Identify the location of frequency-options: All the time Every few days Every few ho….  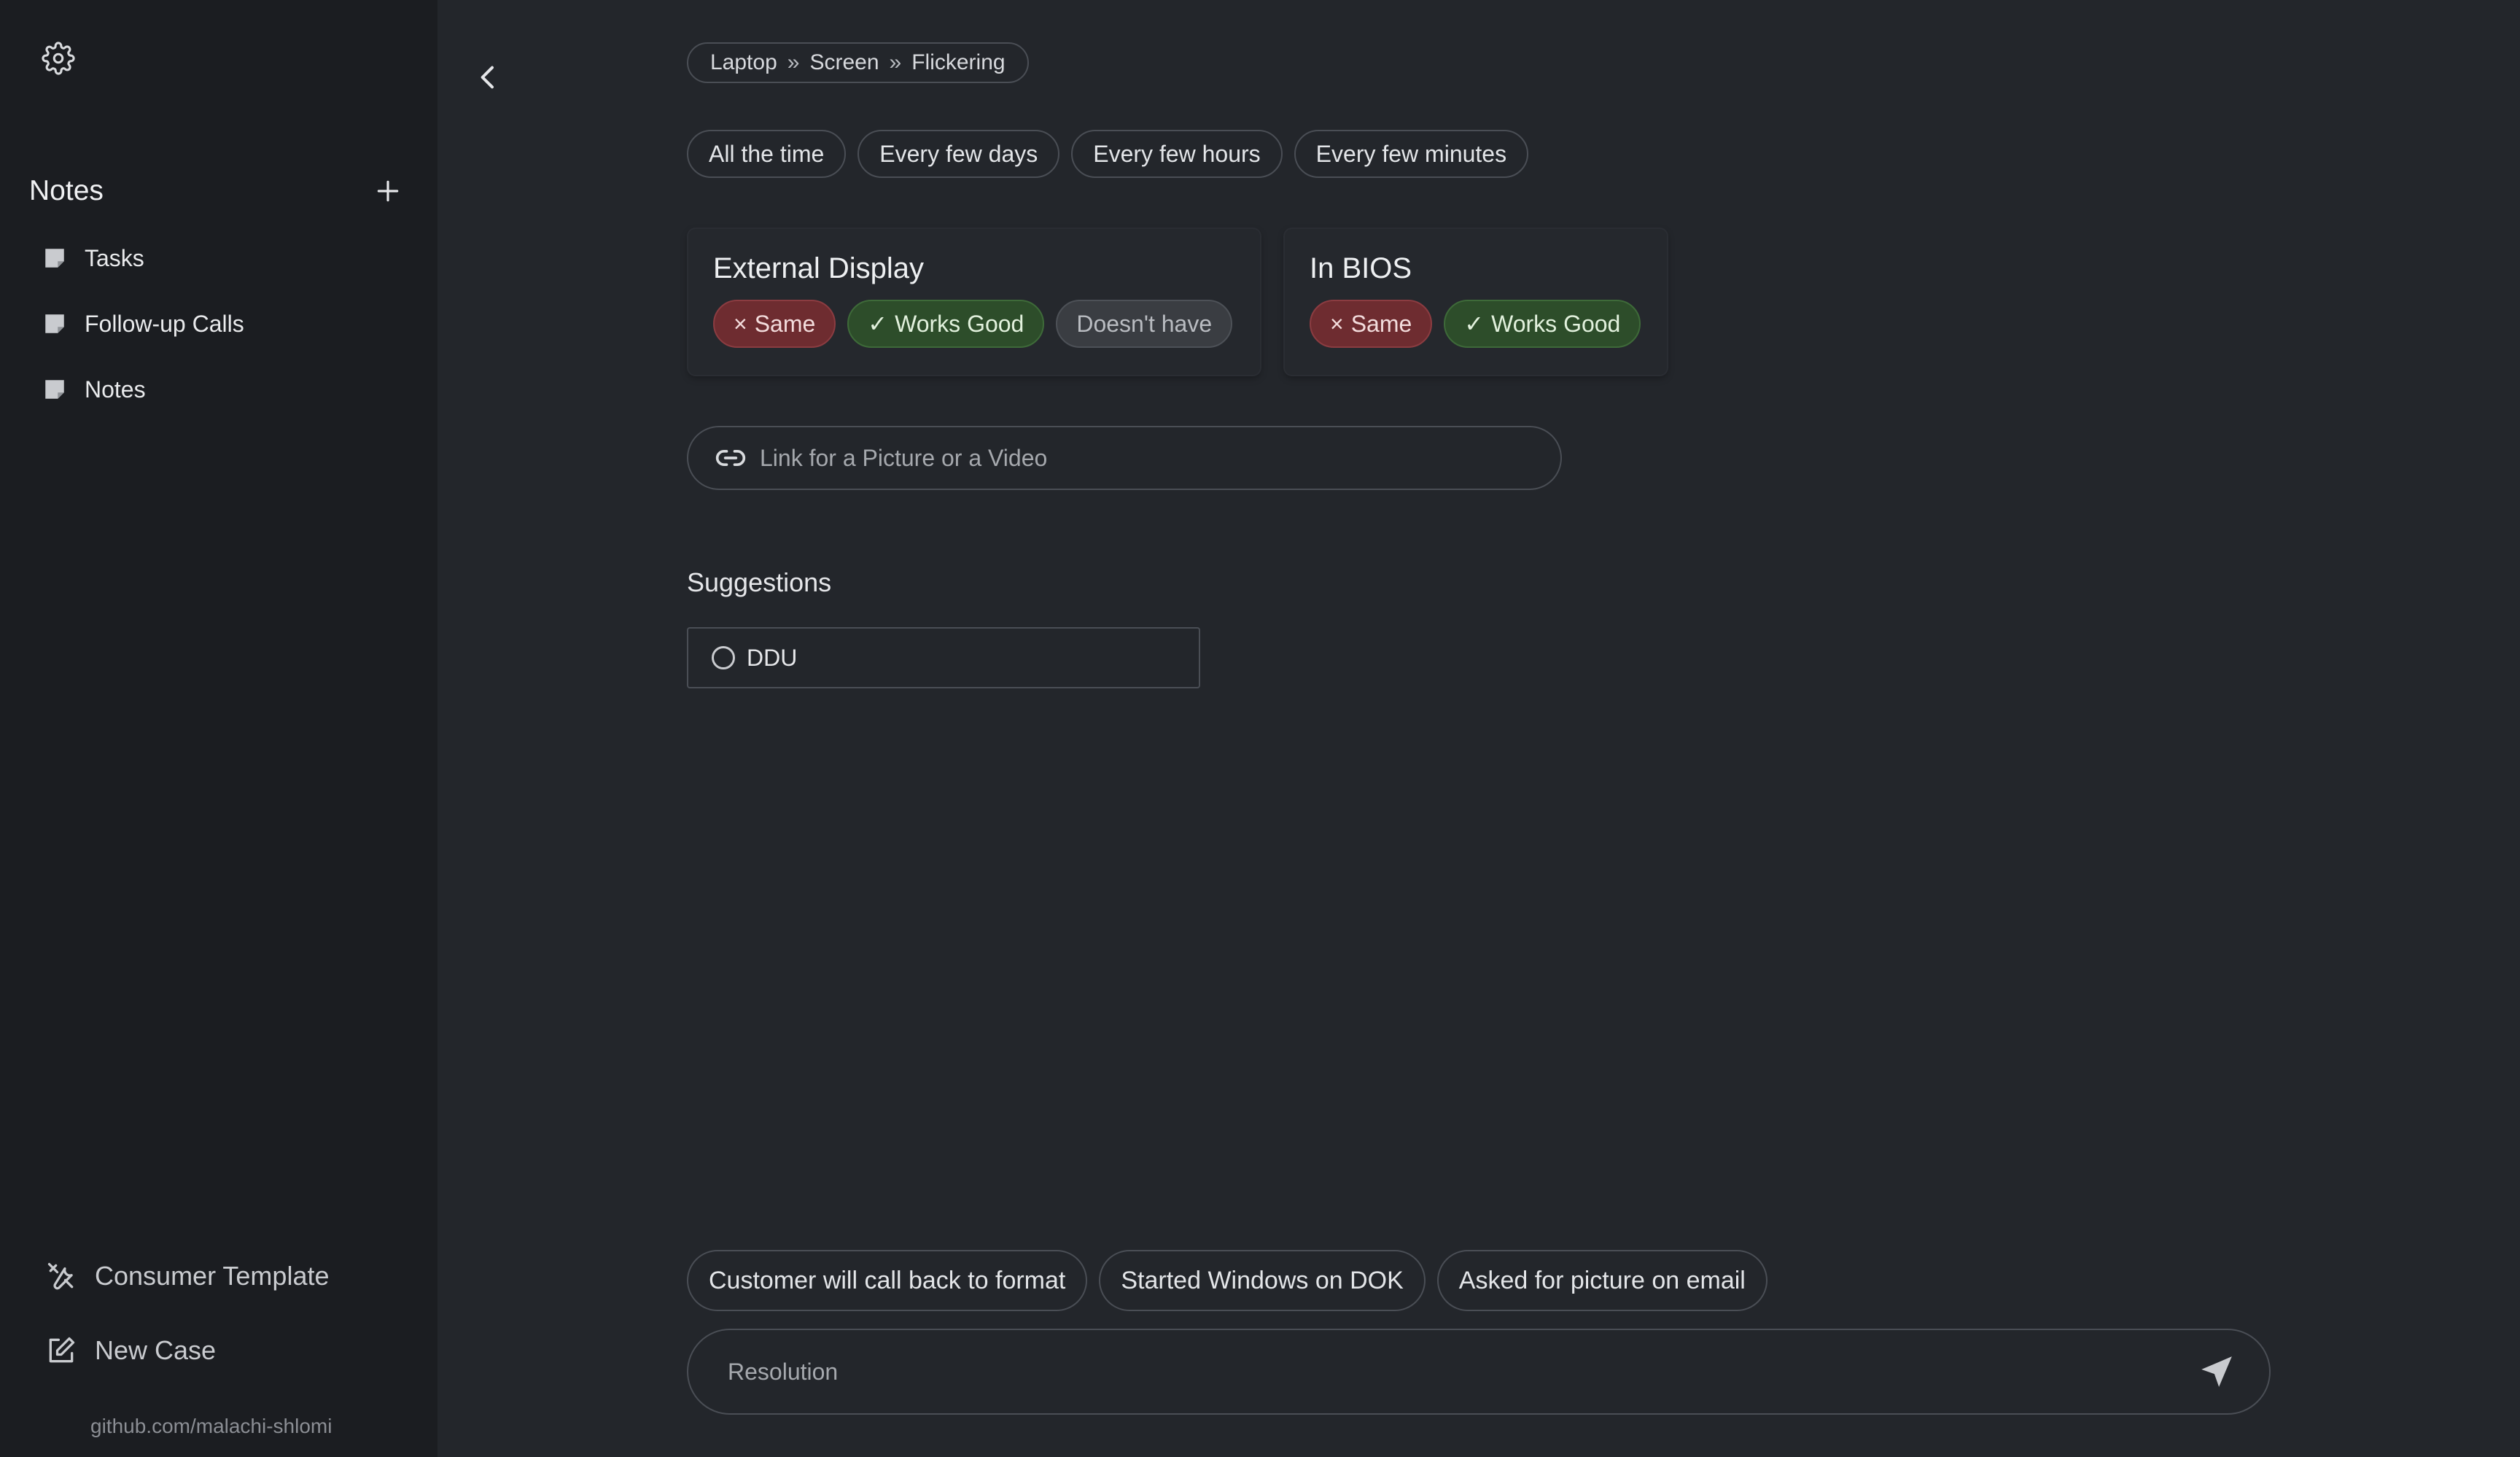
(1108, 154).